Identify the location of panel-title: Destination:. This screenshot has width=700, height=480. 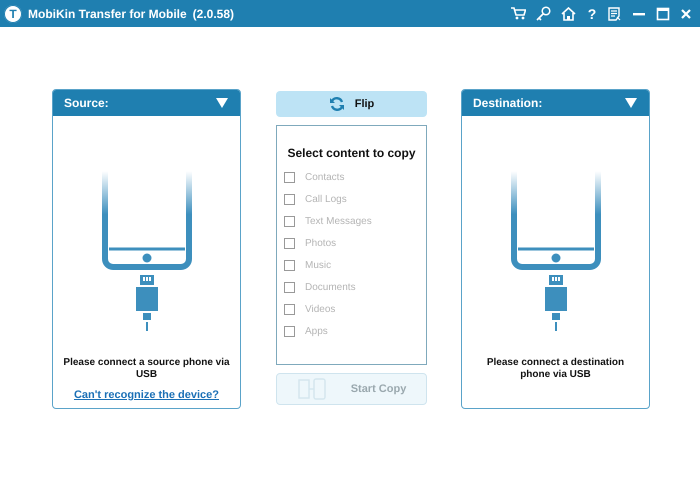
(507, 103).